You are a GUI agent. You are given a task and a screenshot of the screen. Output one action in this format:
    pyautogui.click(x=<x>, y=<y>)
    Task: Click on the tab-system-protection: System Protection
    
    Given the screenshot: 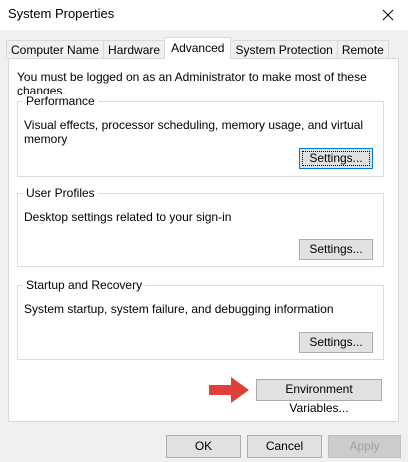 What is the action you would take?
    pyautogui.click(x=284, y=49)
    